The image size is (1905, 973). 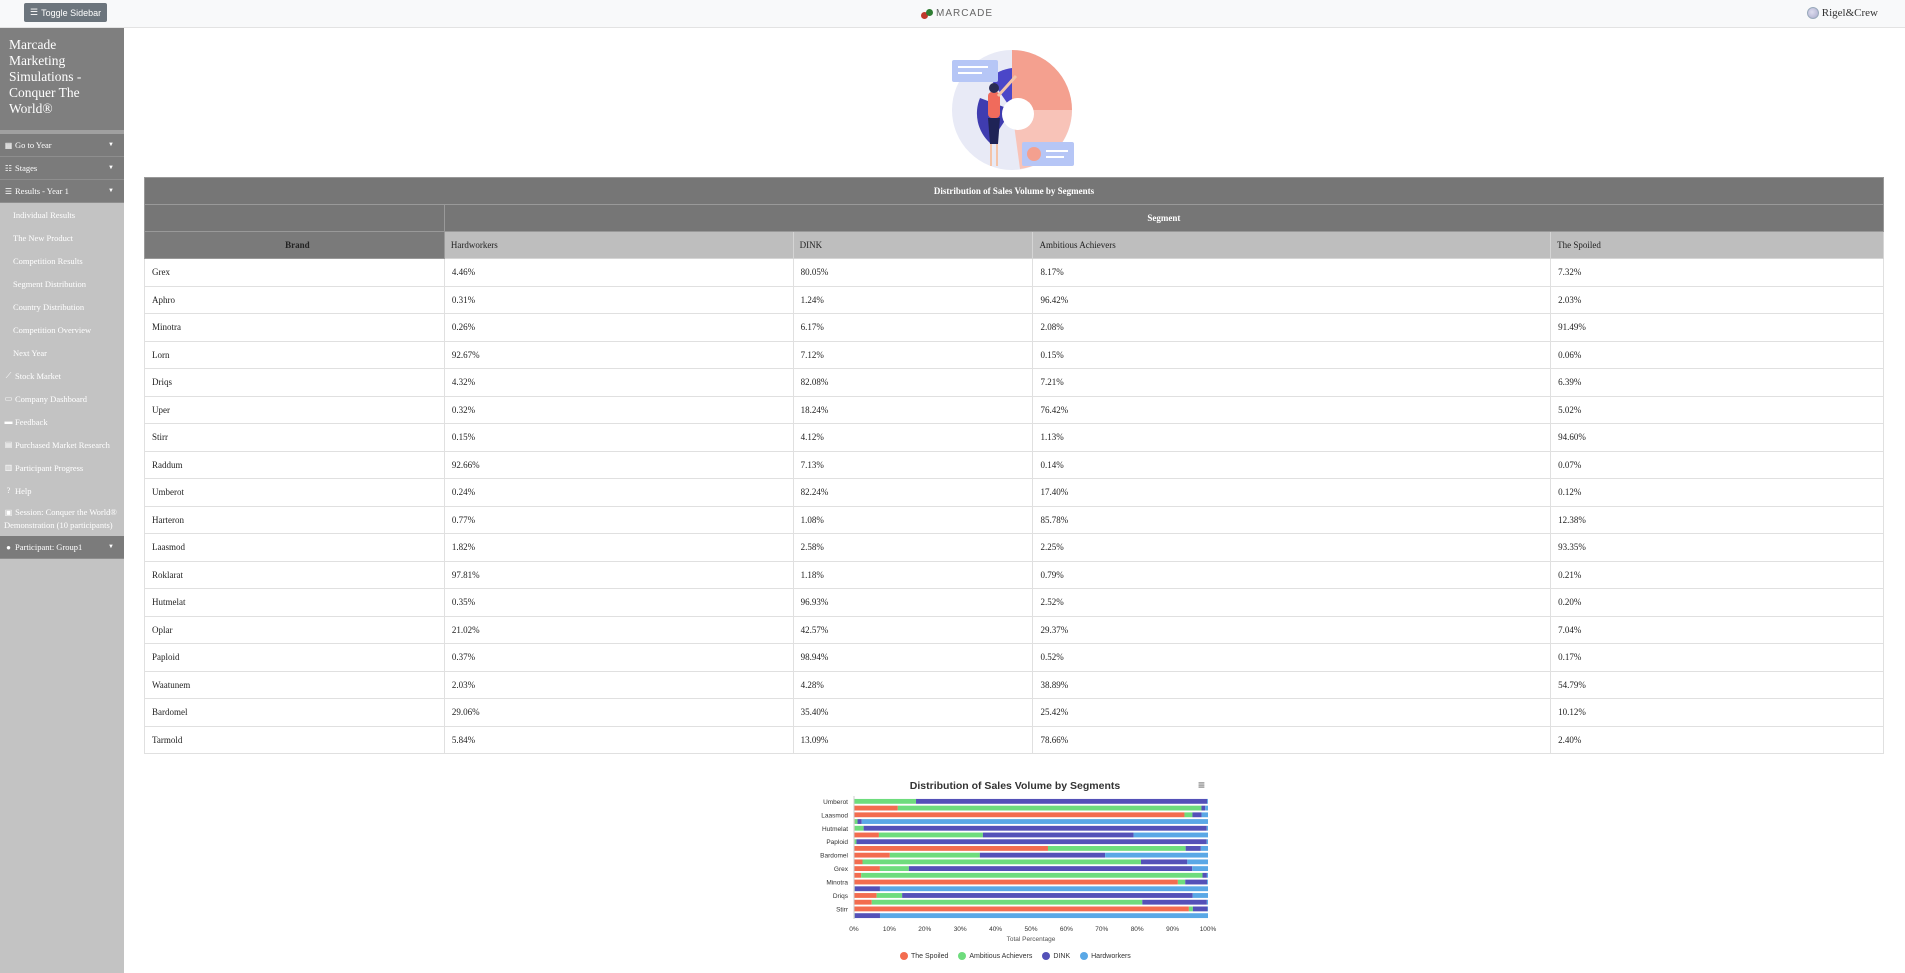 What do you see at coordinates (618, 299) in the screenshot?
I see `percent-cell: 0.31%` at bounding box center [618, 299].